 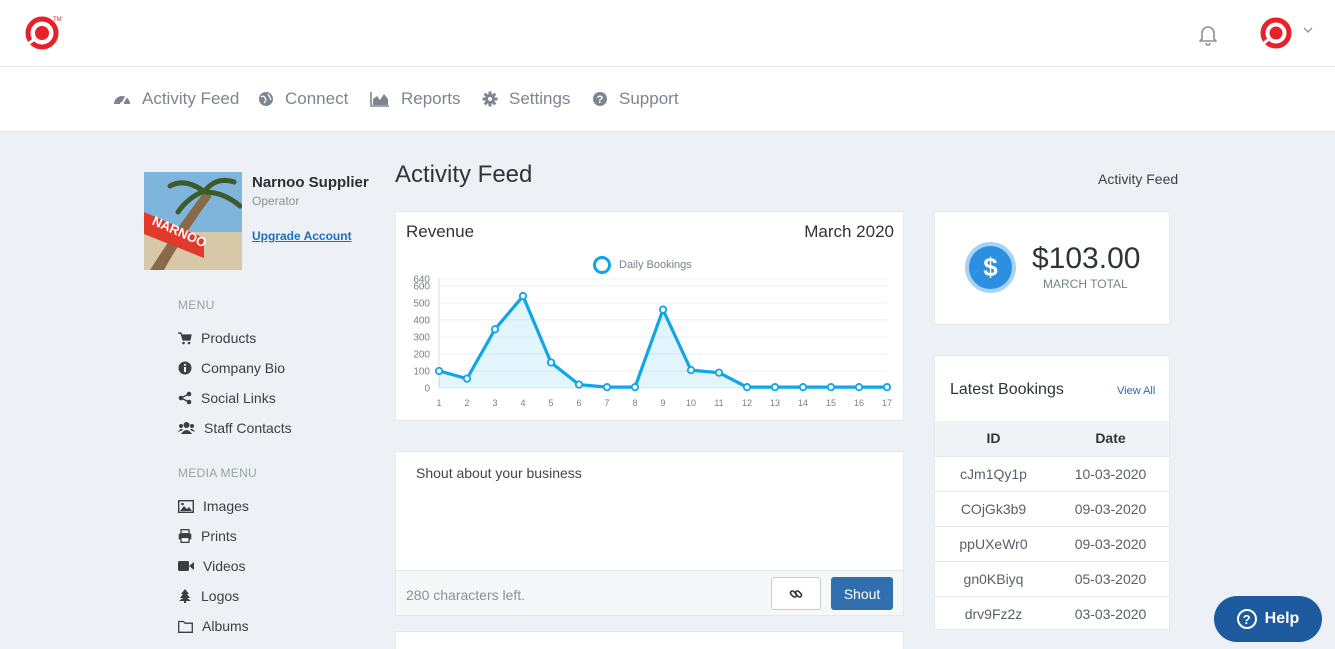 I want to click on menu-item-prints: Prints, so click(x=207, y=536).